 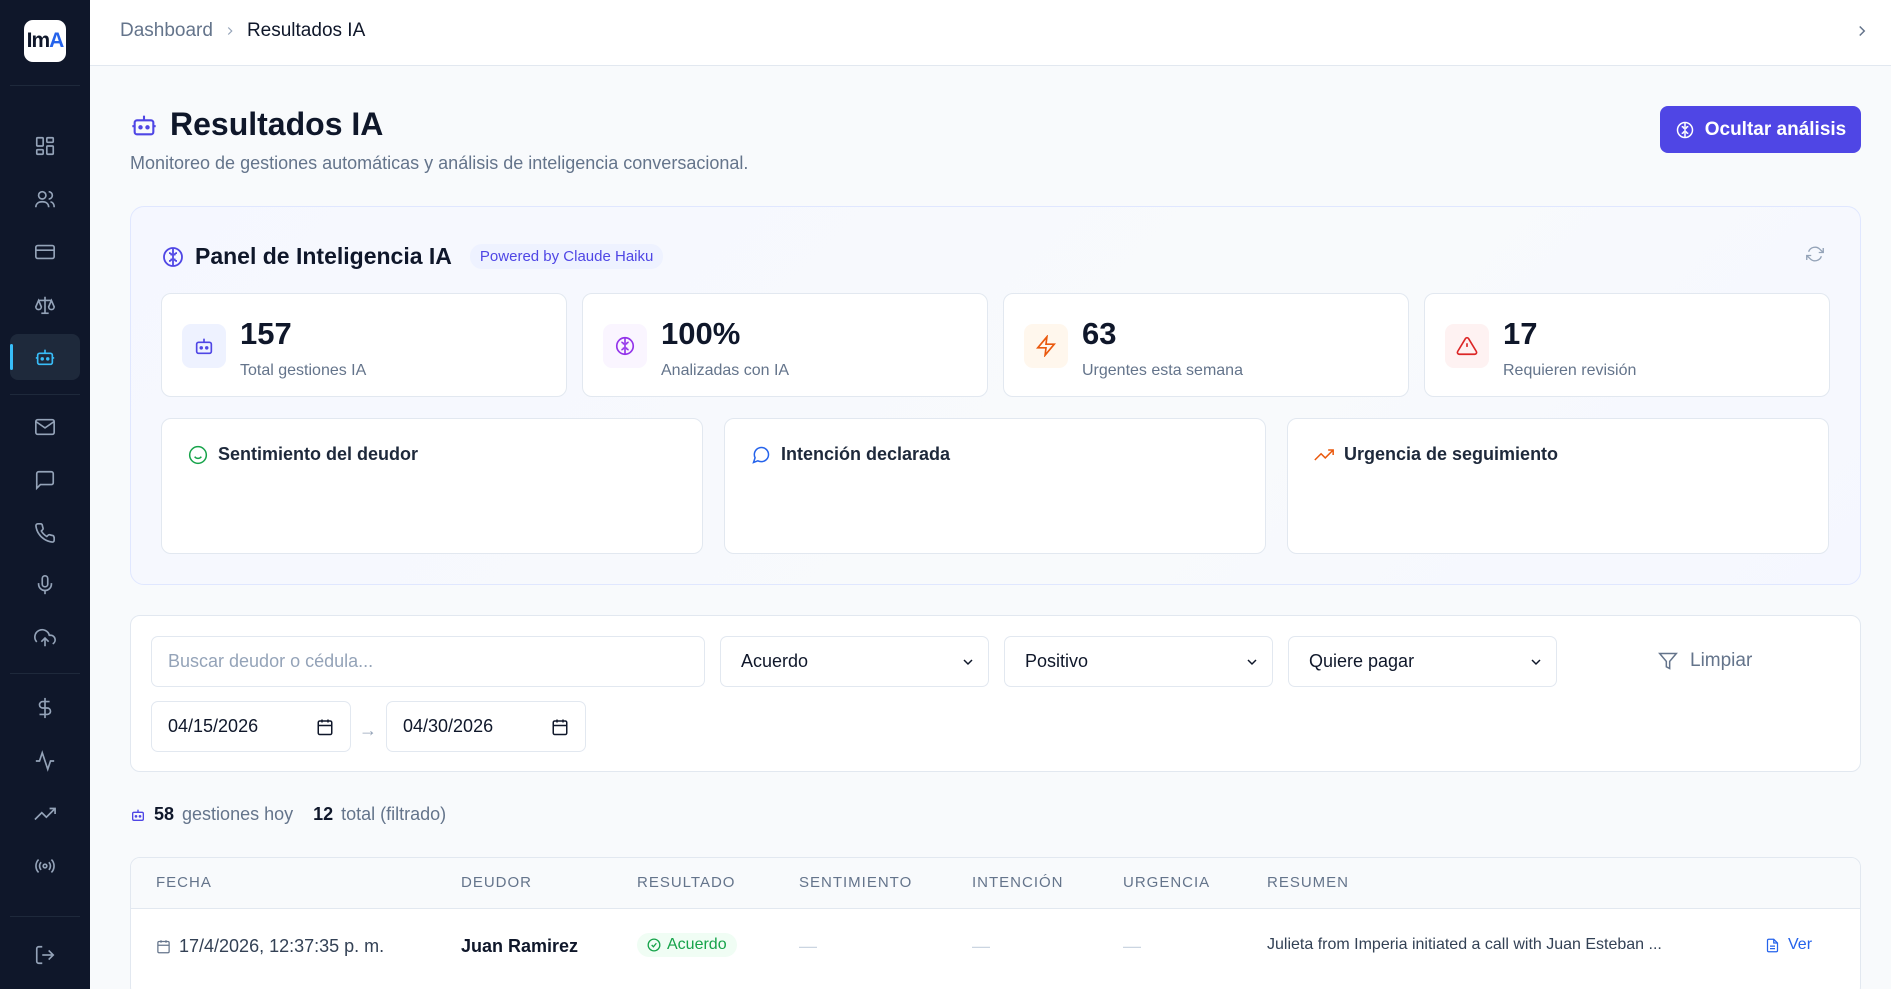 What do you see at coordinates (496, 882) in the screenshot?
I see `column-header-deudor: DEUDOR` at bounding box center [496, 882].